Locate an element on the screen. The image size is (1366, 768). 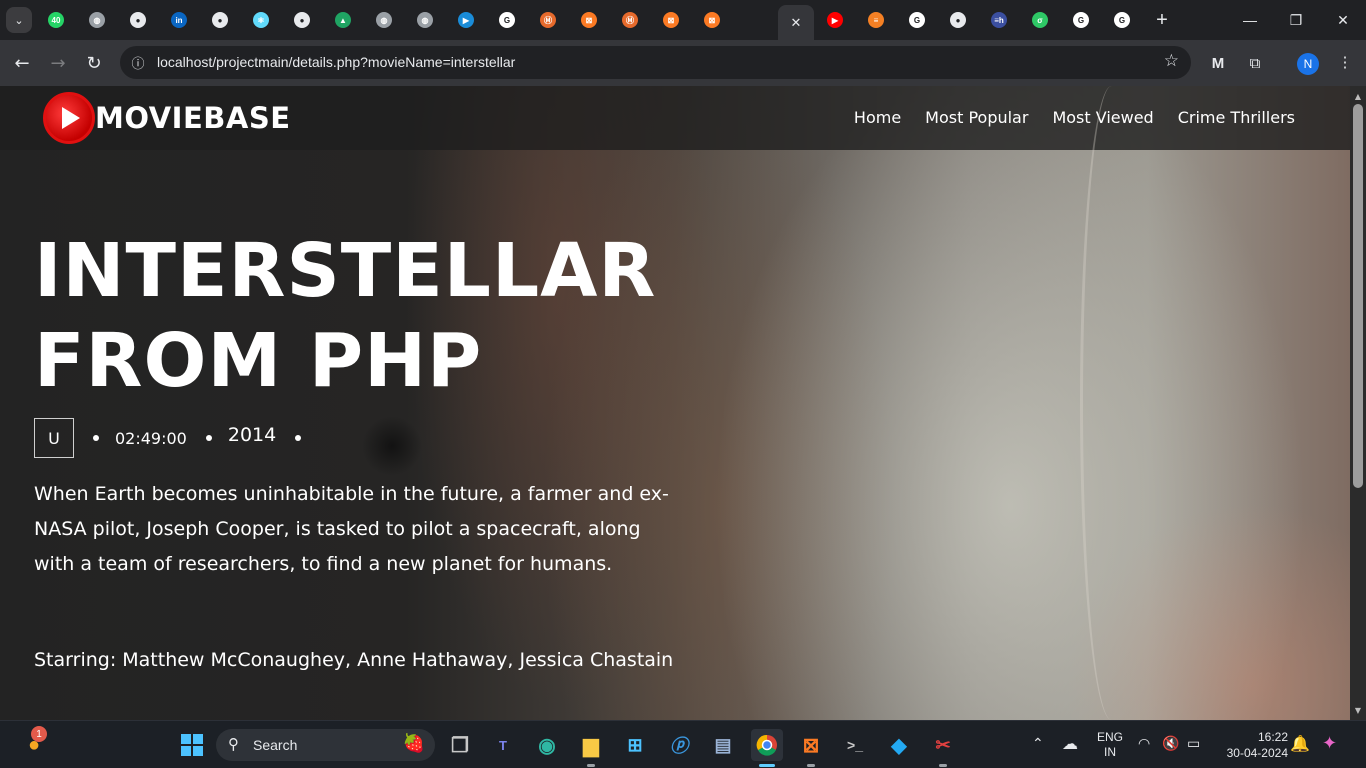
search-icon: ⚲ is located at coordinates (233, 744).